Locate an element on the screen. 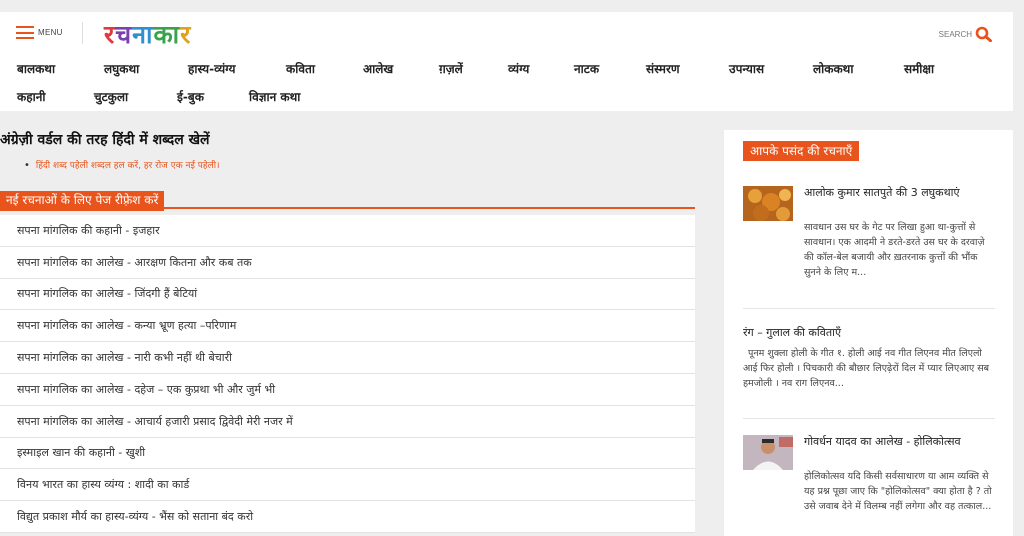 This screenshot has height=536, width=1024. sidebar-post-title: रंग – गुलाल की कविताएँ is located at coordinates (869, 333).